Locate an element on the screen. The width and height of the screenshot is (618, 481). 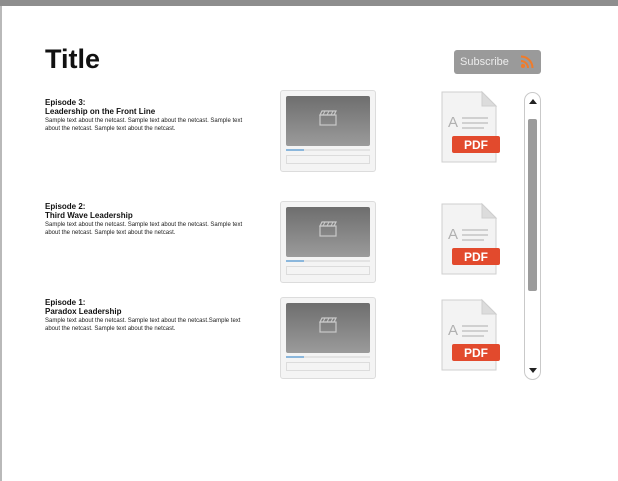
episode-number: Episode 3: is located at coordinates (65, 102).